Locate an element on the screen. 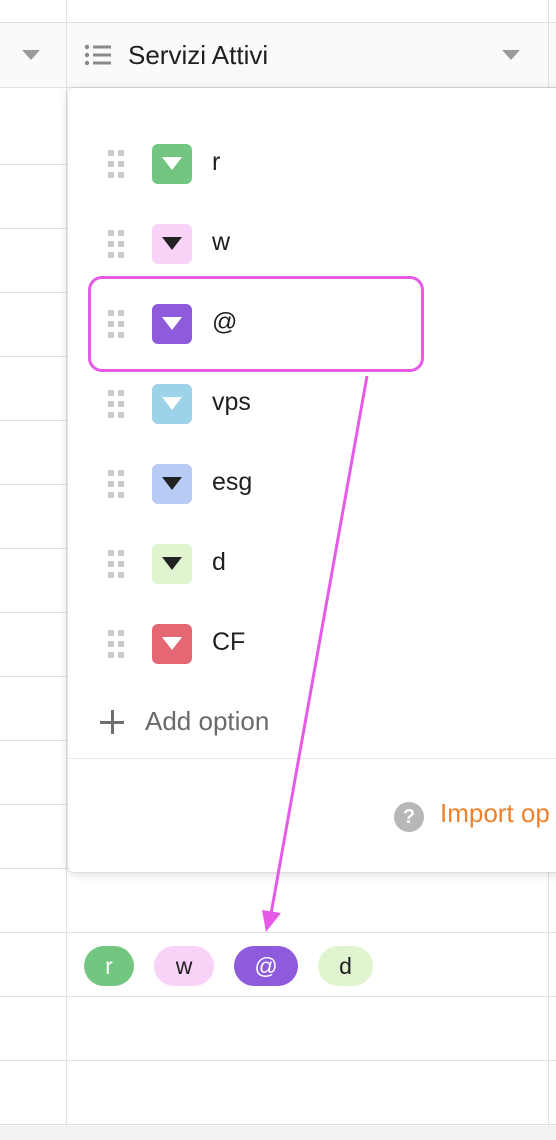 The width and height of the screenshot is (556, 1140). add-option-button: Add option is located at coordinates (248, 722).